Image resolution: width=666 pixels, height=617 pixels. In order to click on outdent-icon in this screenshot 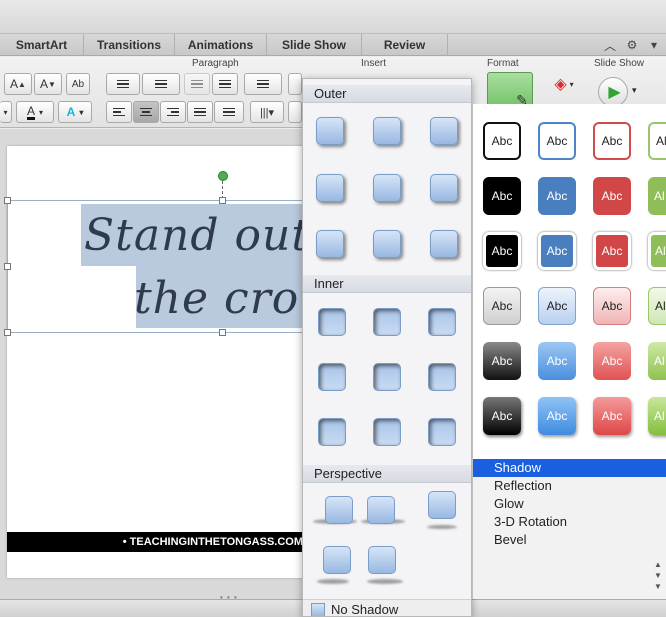, I will do `click(197, 84)`.